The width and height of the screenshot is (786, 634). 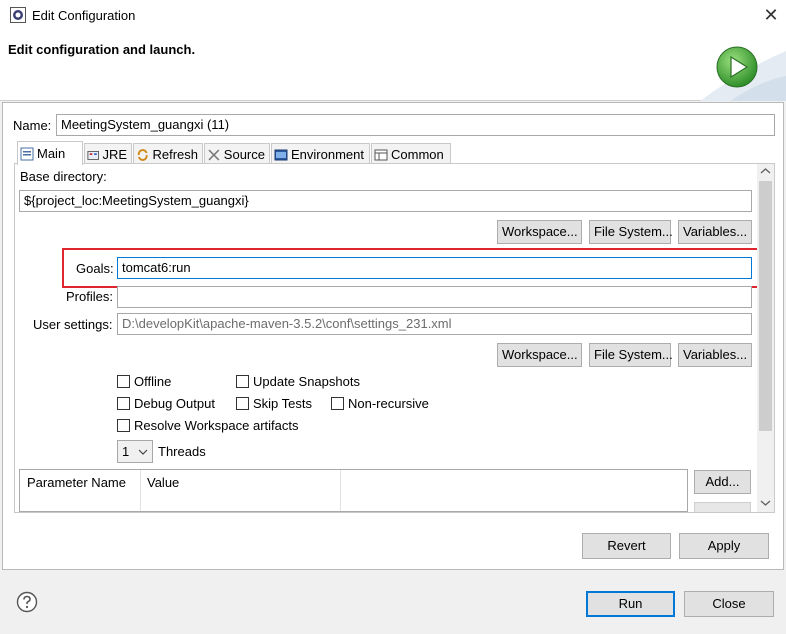 I want to click on tab-source-label: Source, so click(x=244, y=154).